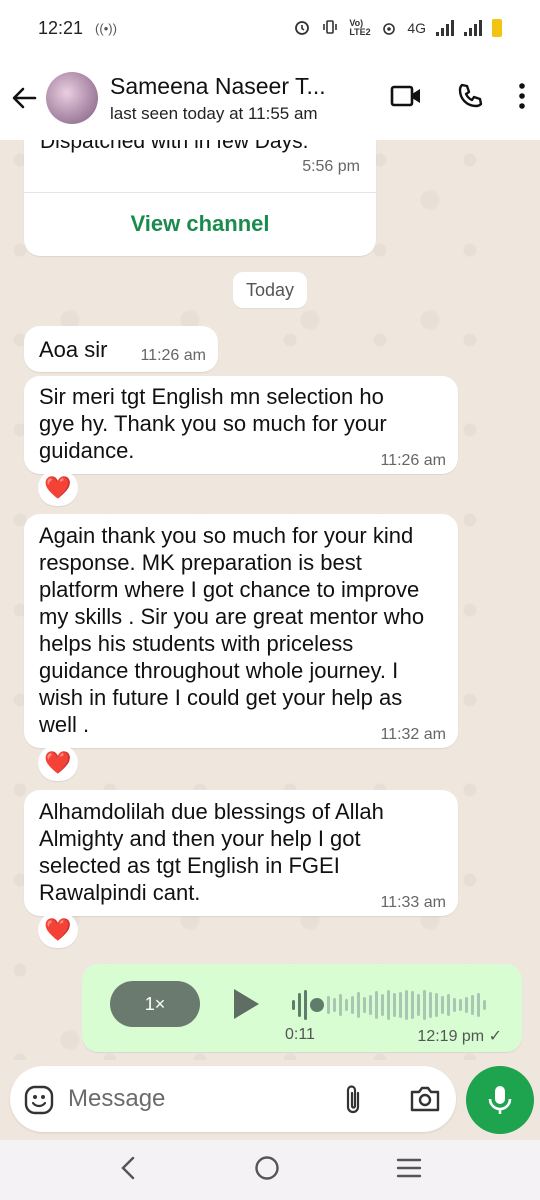 Image resolution: width=540 pixels, height=1200 pixels. What do you see at coordinates (360, 27) in the screenshot?
I see `volte-label: Vo) LTE2` at bounding box center [360, 27].